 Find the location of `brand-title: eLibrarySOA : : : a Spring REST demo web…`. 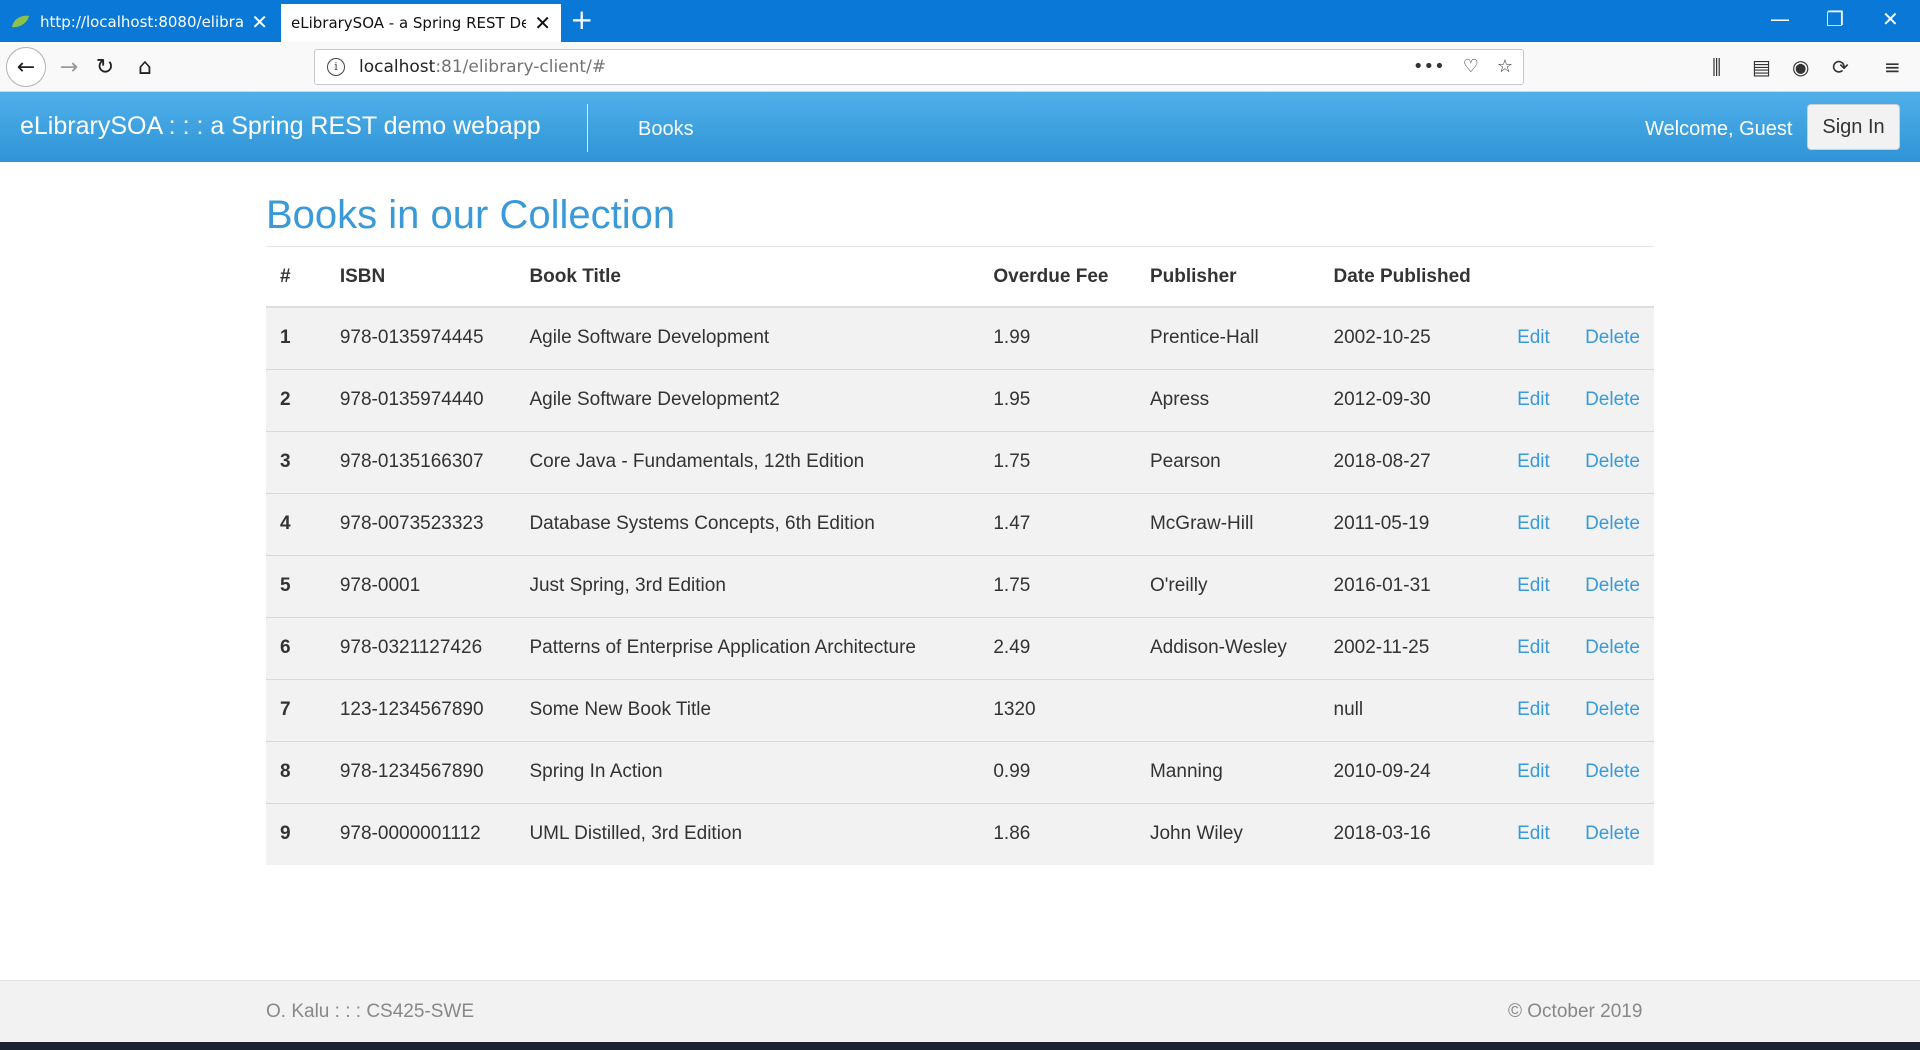

brand-title: eLibrarySOA : : : a Spring REST demo web… is located at coordinates (280, 126).